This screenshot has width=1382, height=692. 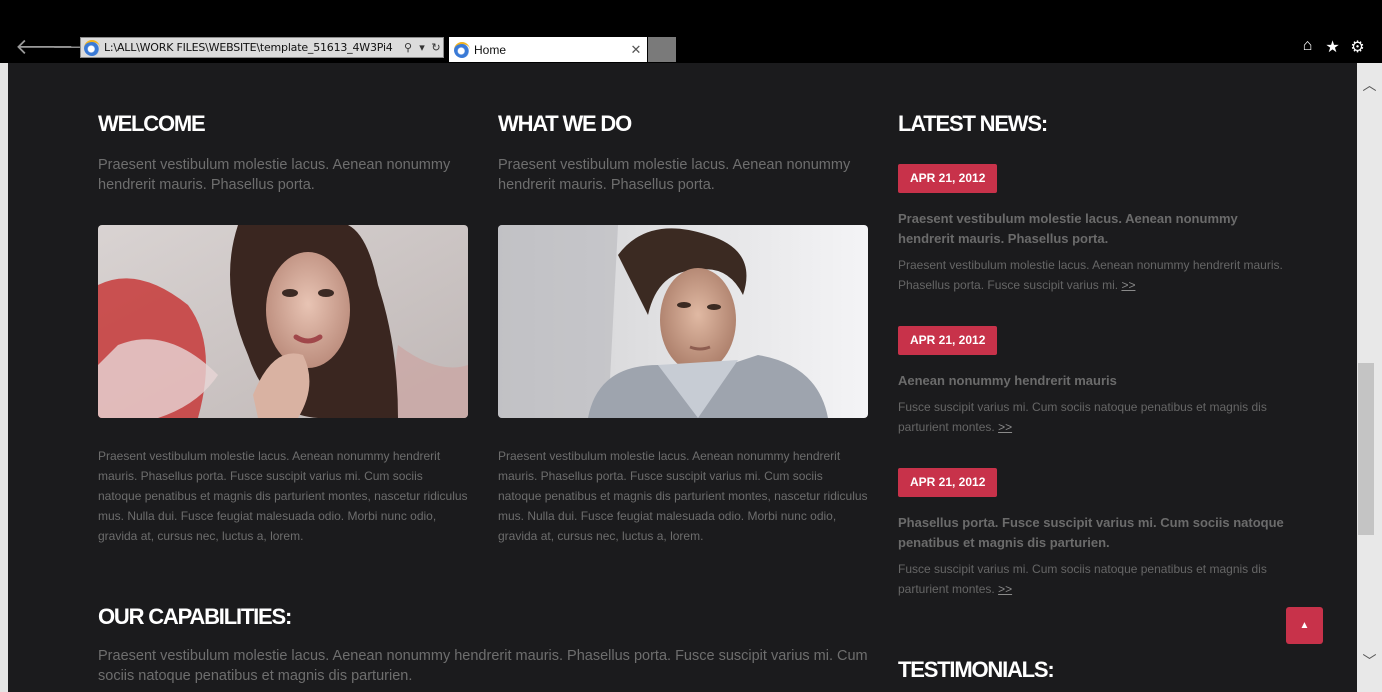 What do you see at coordinates (44, 47) in the screenshot?
I see `back-arrow-icon: 🡐` at bounding box center [44, 47].